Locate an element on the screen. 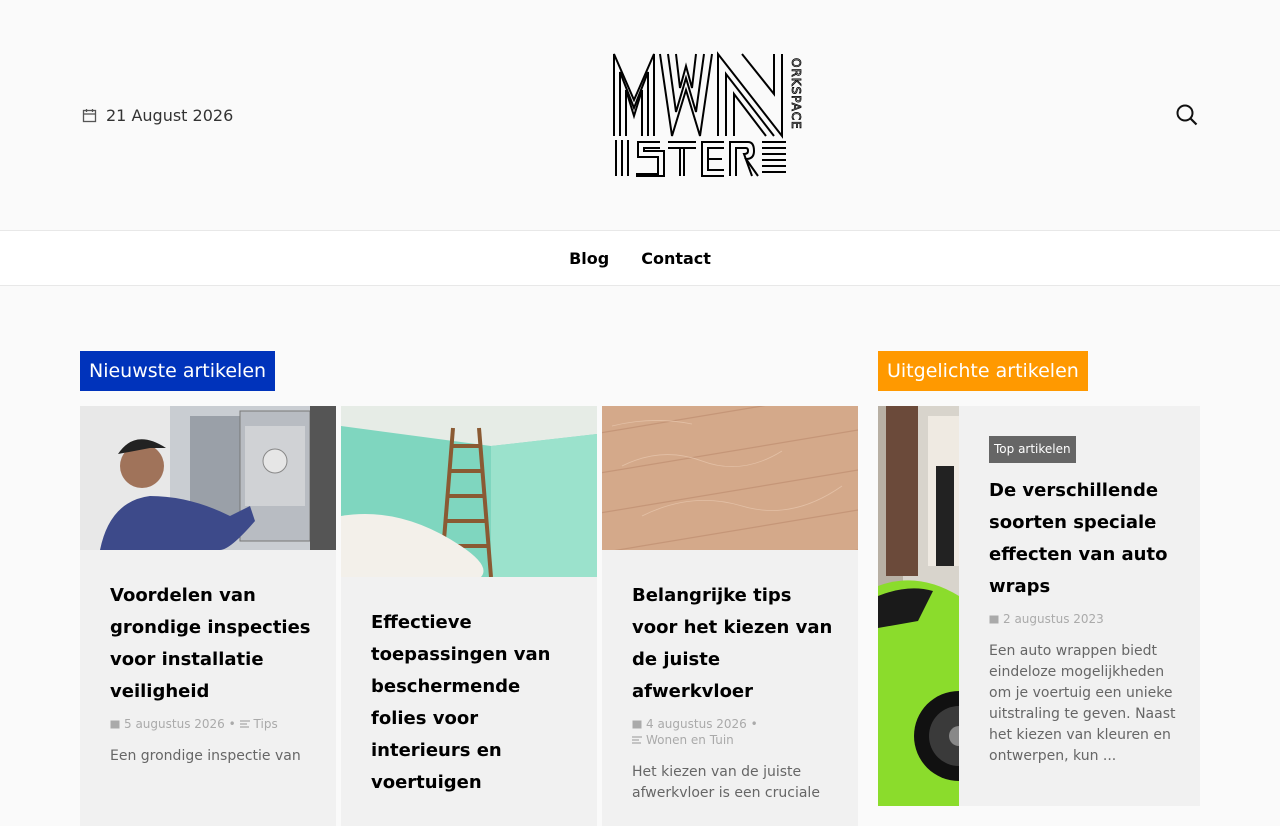 The width and height of the screenshot is (1280, 826). article-date: 5 augustus 2026 is located at coordinates (174, 724).